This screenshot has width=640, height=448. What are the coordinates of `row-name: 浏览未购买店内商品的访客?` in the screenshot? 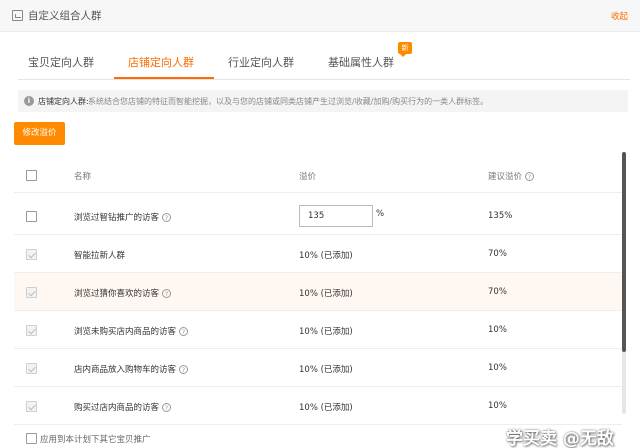 It's located at (131, 331).